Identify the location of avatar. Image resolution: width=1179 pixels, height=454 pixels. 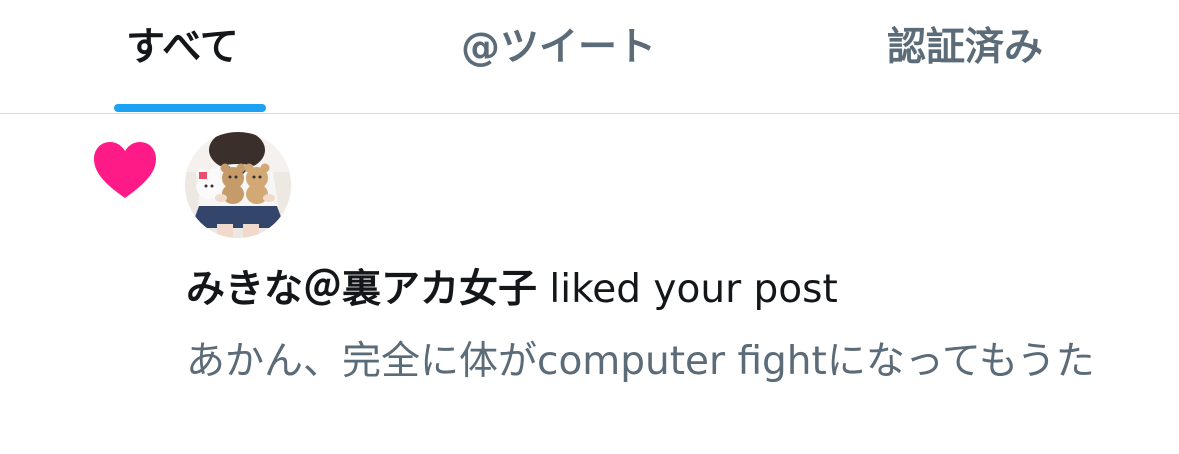
(238, 185).